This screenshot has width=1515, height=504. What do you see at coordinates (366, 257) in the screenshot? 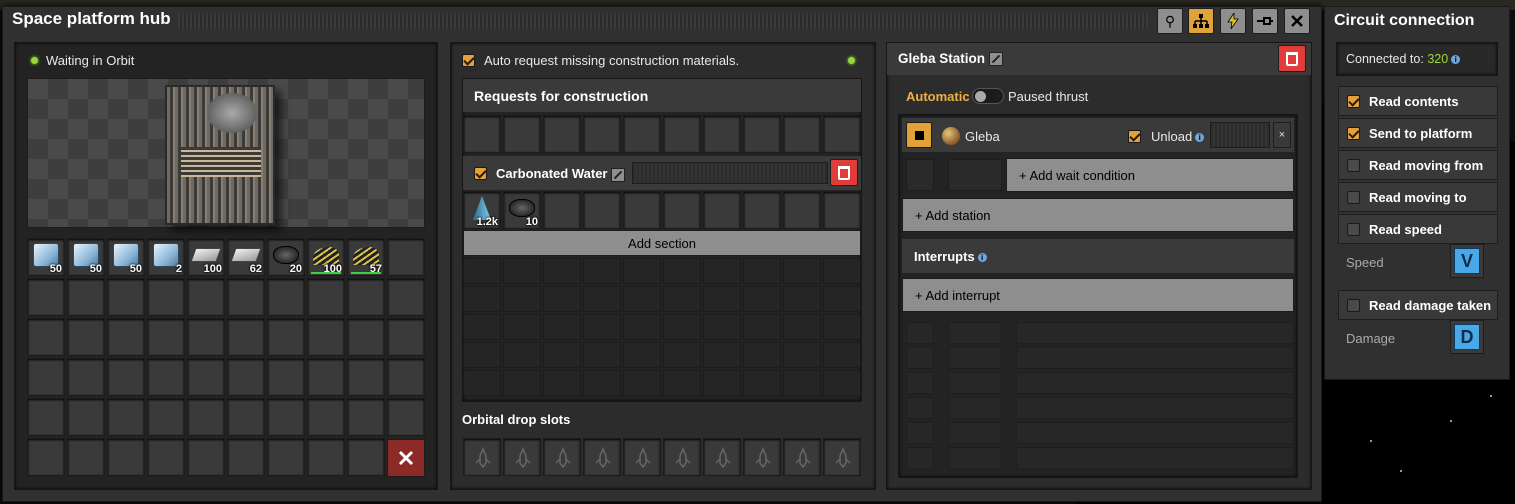
I see `rail-slot: 57` at bounding box center [366, 257].